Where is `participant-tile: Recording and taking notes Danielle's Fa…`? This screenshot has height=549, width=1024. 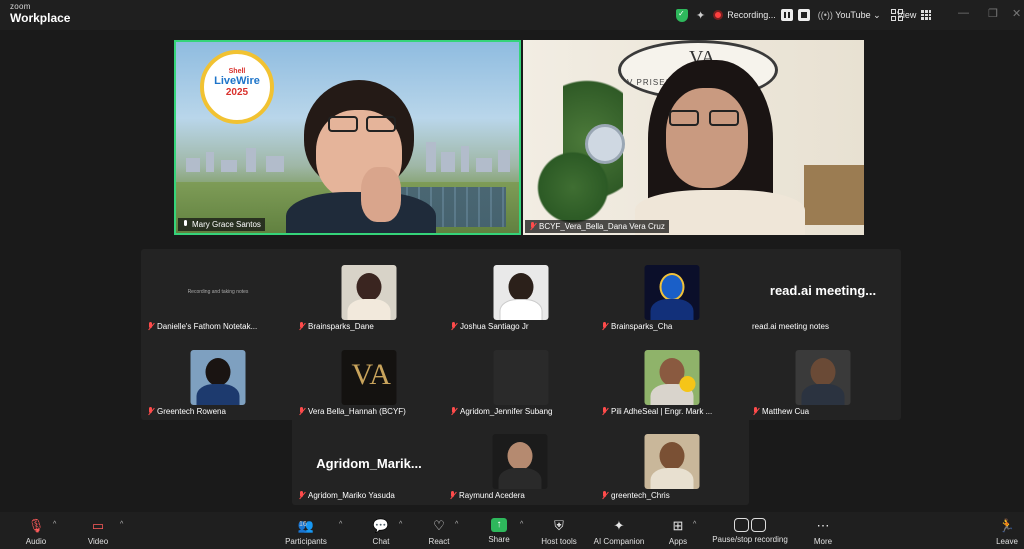
participant-tile: Recording and taking notes Danielle's Fa… is located at coordinates (218, 292).